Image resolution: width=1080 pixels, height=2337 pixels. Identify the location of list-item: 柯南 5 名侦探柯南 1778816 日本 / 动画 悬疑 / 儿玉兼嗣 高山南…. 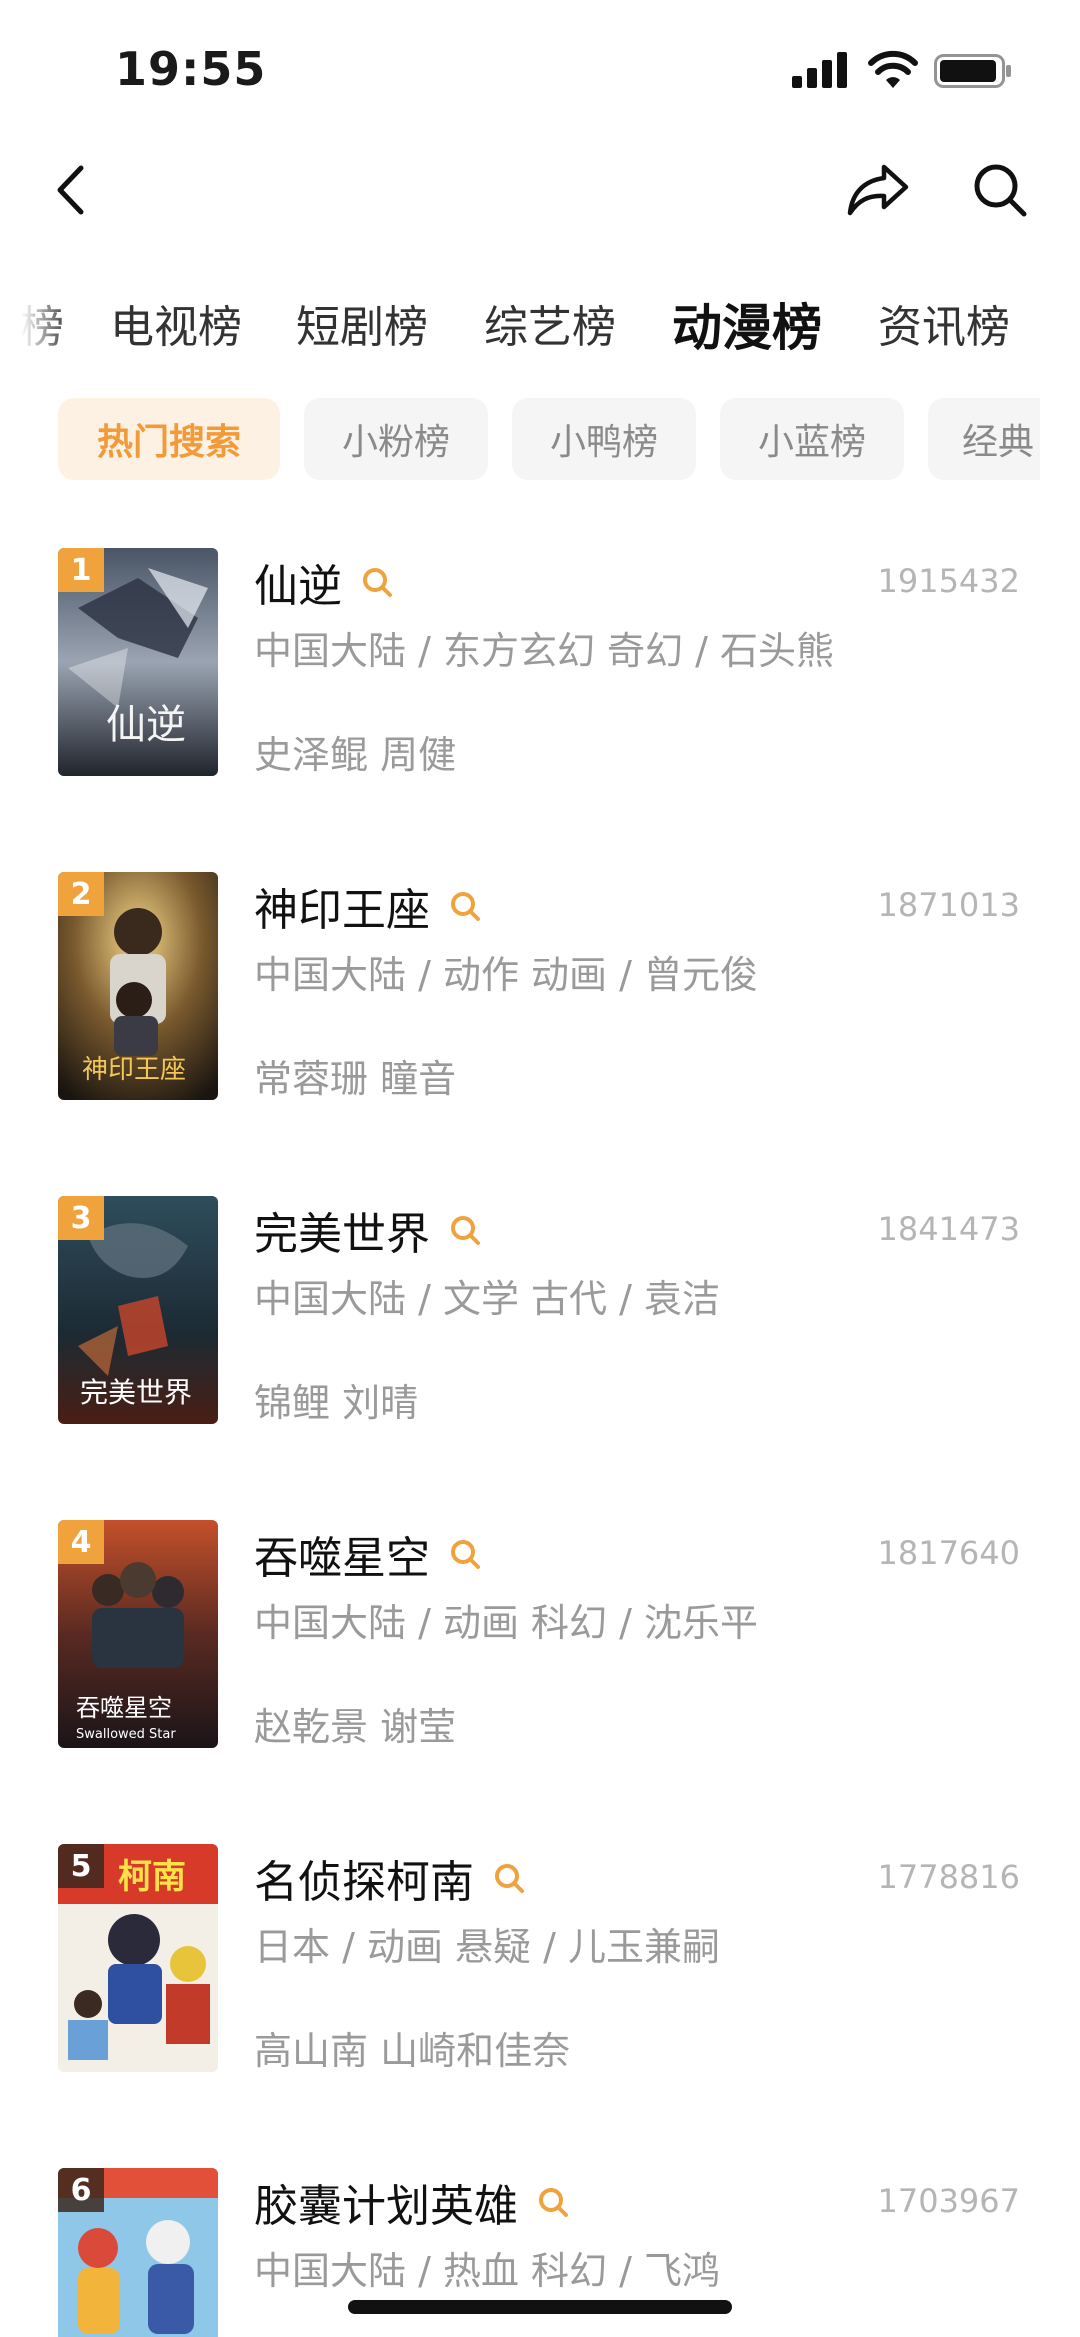
(540, 1964).